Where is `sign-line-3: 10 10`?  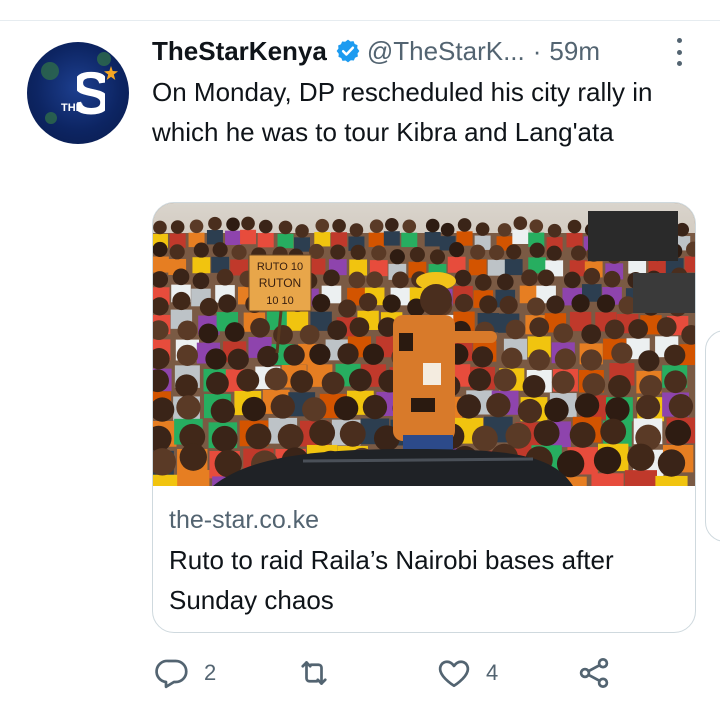 sign-line-3: 10 10 is located at coordinates (280, 301).